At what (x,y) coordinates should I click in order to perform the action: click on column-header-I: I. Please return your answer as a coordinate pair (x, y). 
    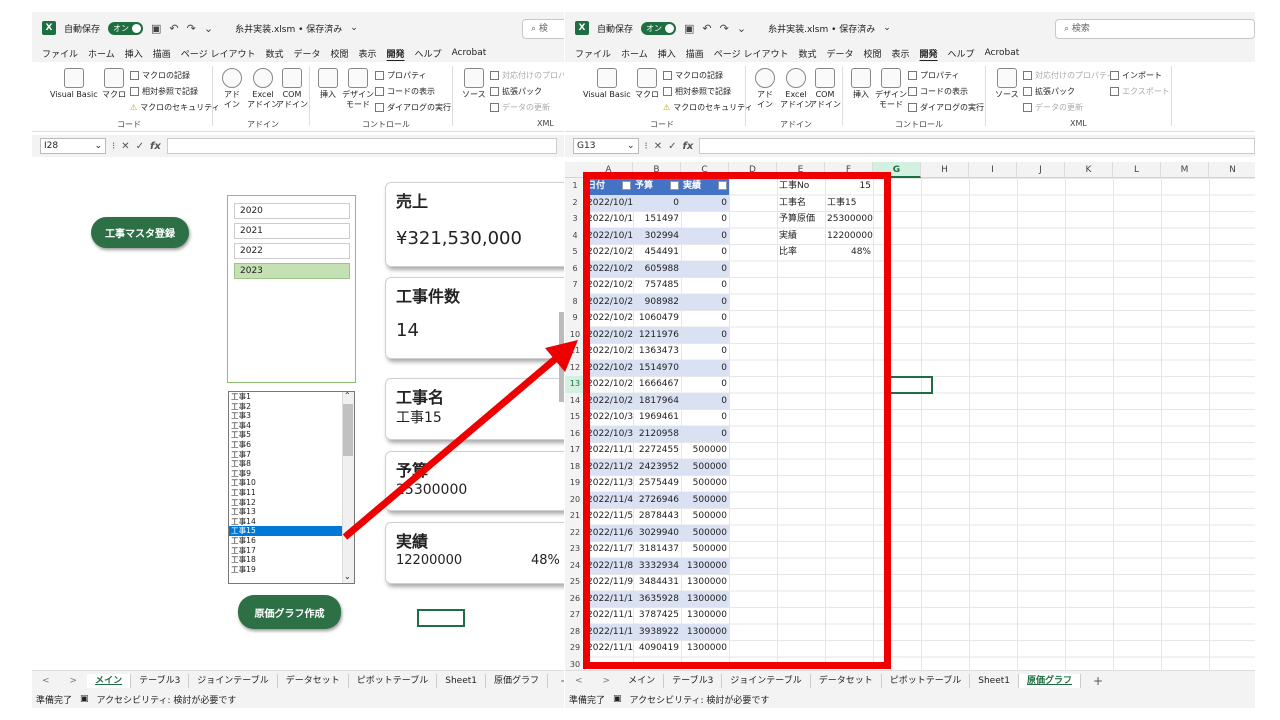
    Looking at the image, I should click on (993, 170).